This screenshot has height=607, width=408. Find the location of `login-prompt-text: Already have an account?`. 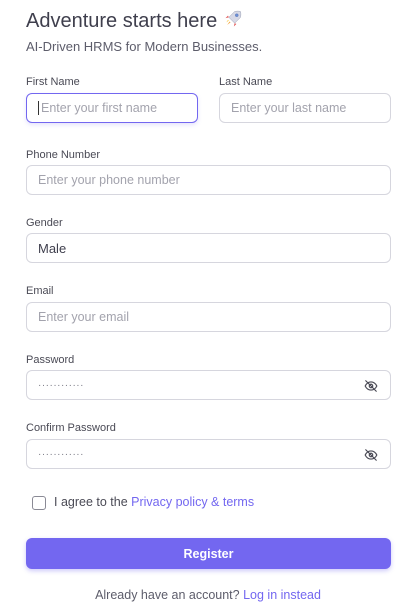

login-prompt-text: Already have an account? is located at coordinates (167, 595).